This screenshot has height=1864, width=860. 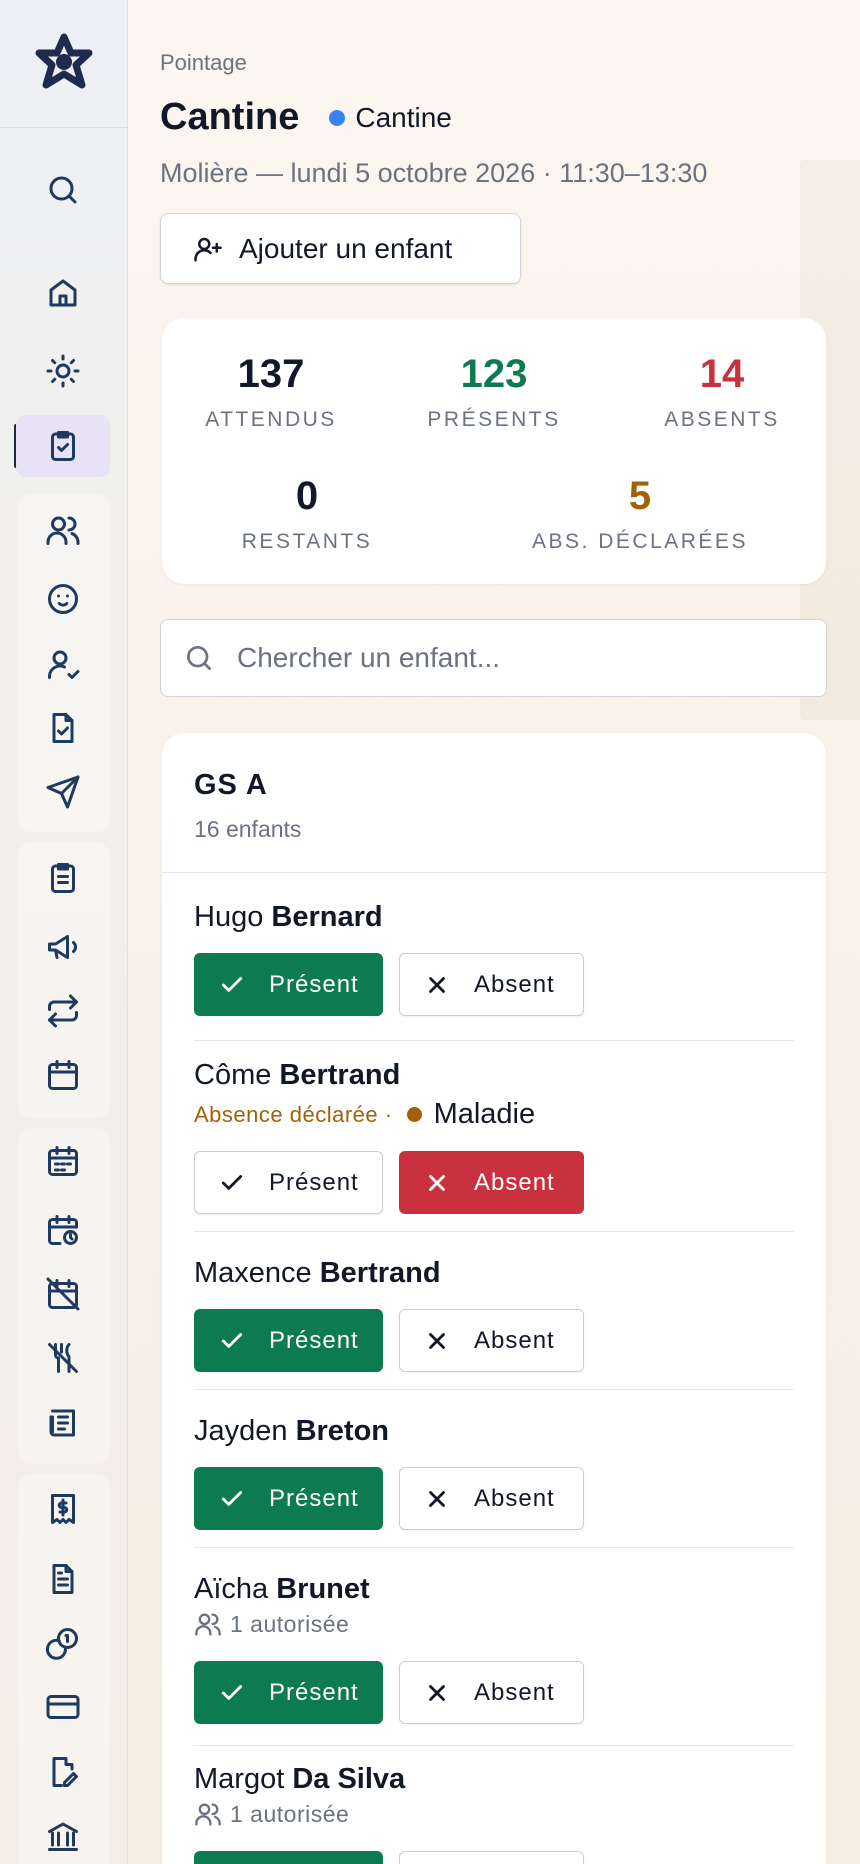 I want to click on clipboard-list-icon, so click(x=63, y=878).